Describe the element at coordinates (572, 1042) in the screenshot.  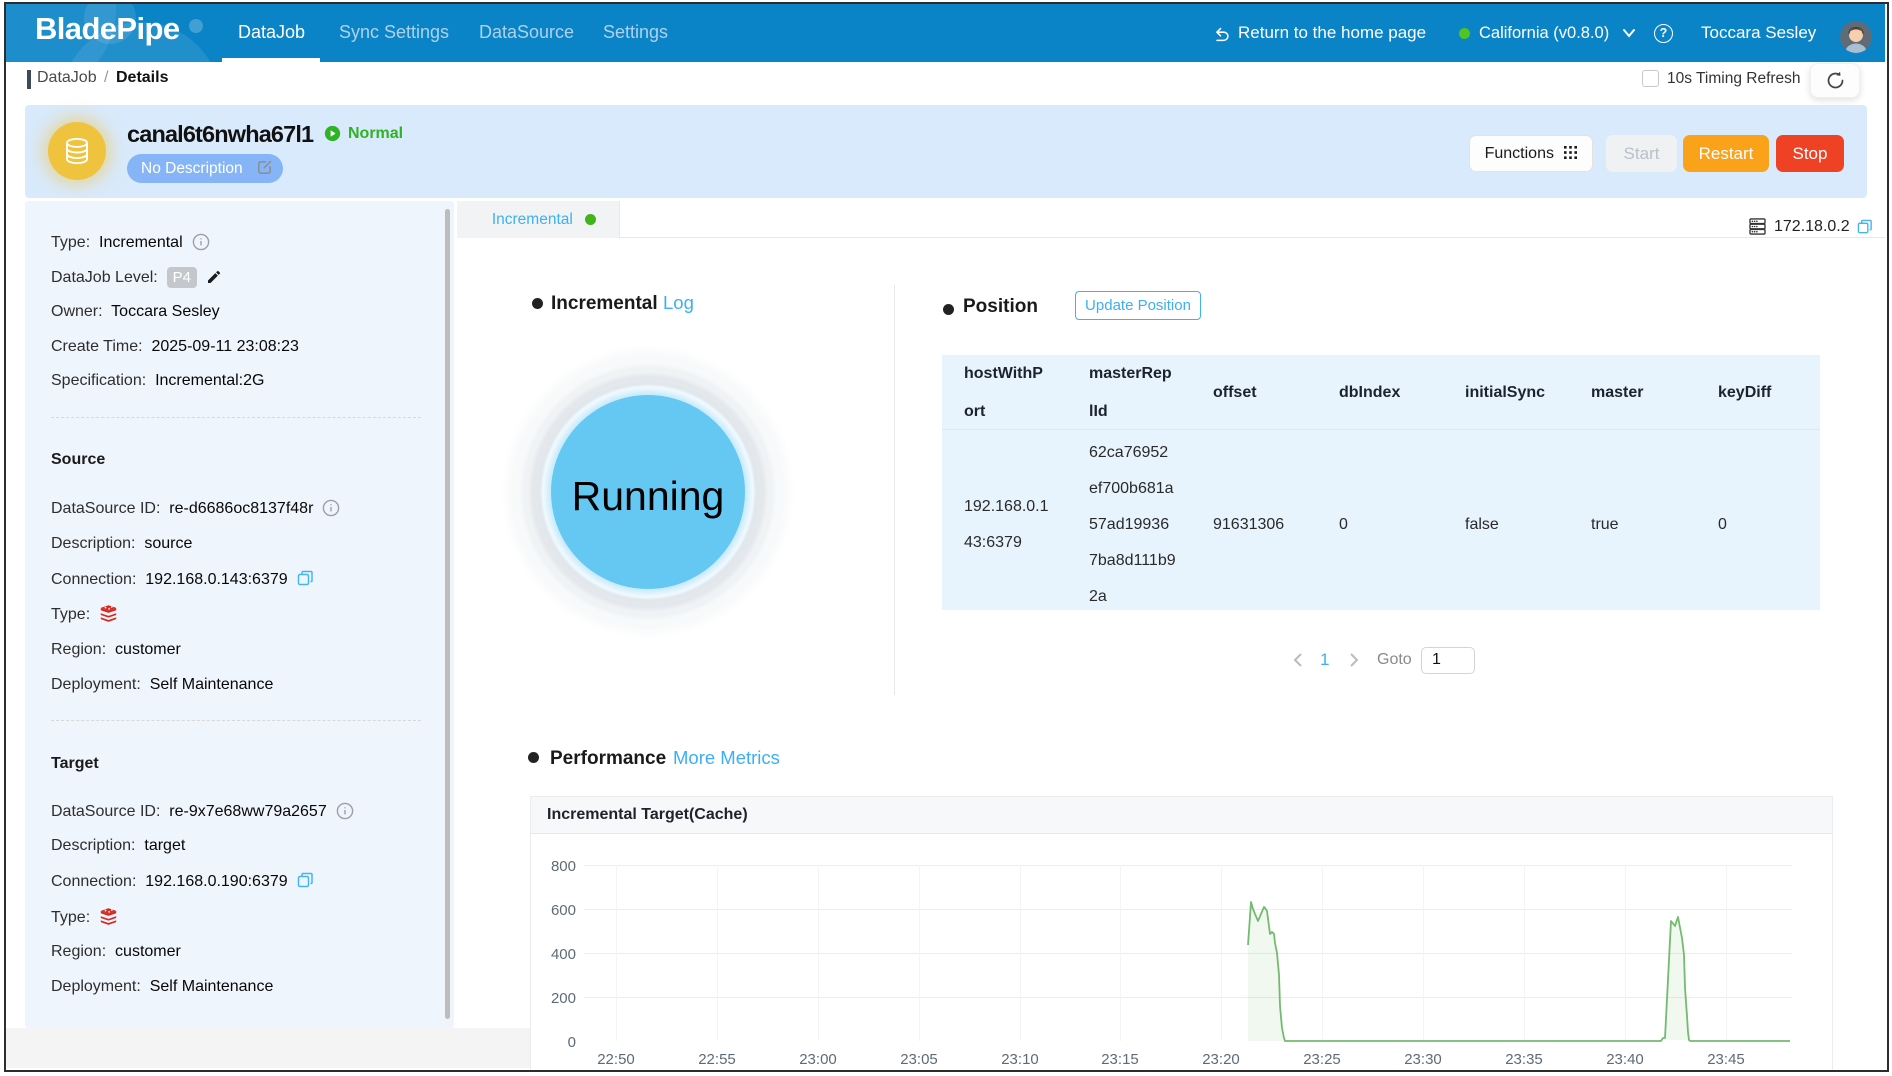
I see `svg-text: 0` at that location.